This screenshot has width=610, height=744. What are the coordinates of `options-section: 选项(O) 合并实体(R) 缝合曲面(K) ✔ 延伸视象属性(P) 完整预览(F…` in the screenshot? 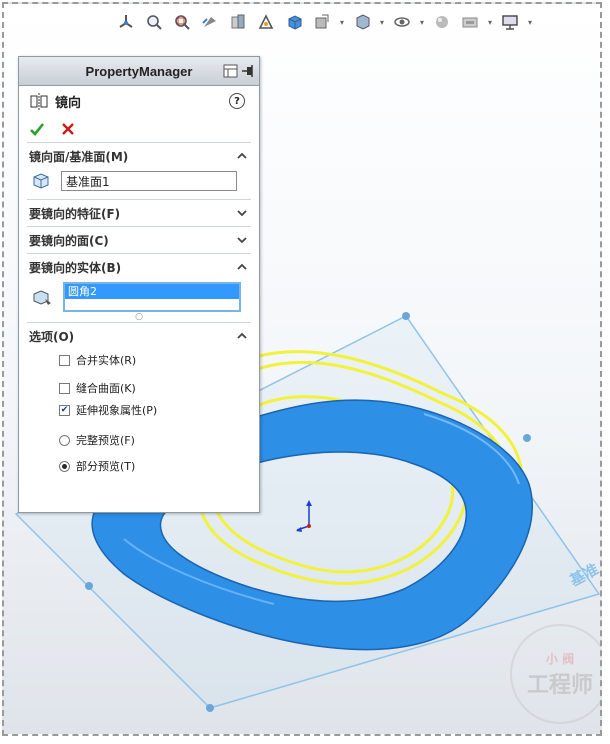 It's located at (139, 399).